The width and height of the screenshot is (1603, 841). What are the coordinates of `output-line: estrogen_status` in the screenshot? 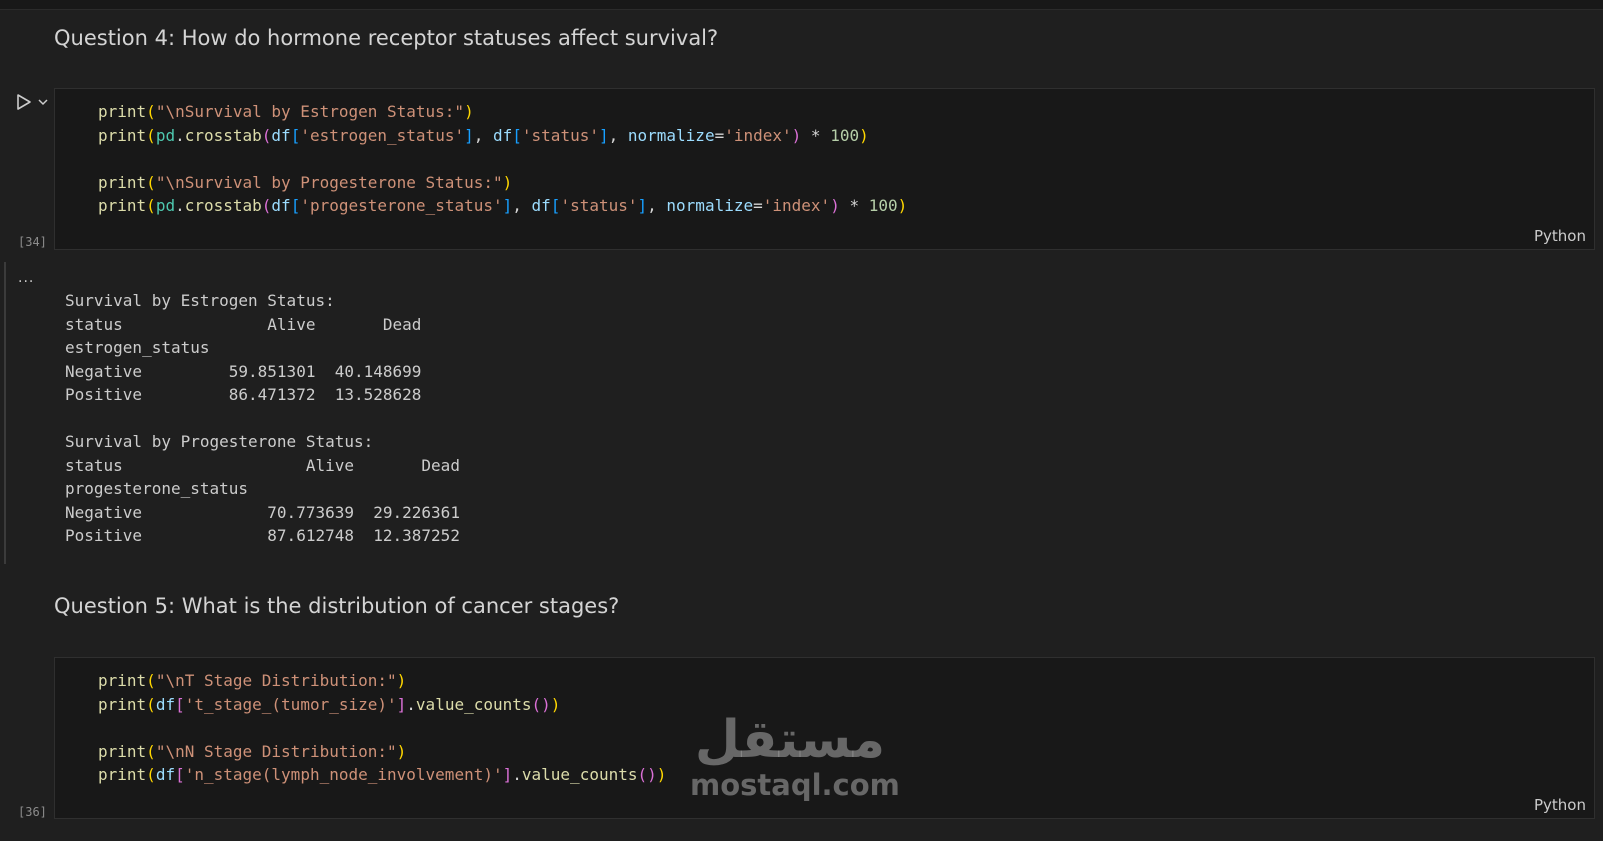 It's located at (137, 347).